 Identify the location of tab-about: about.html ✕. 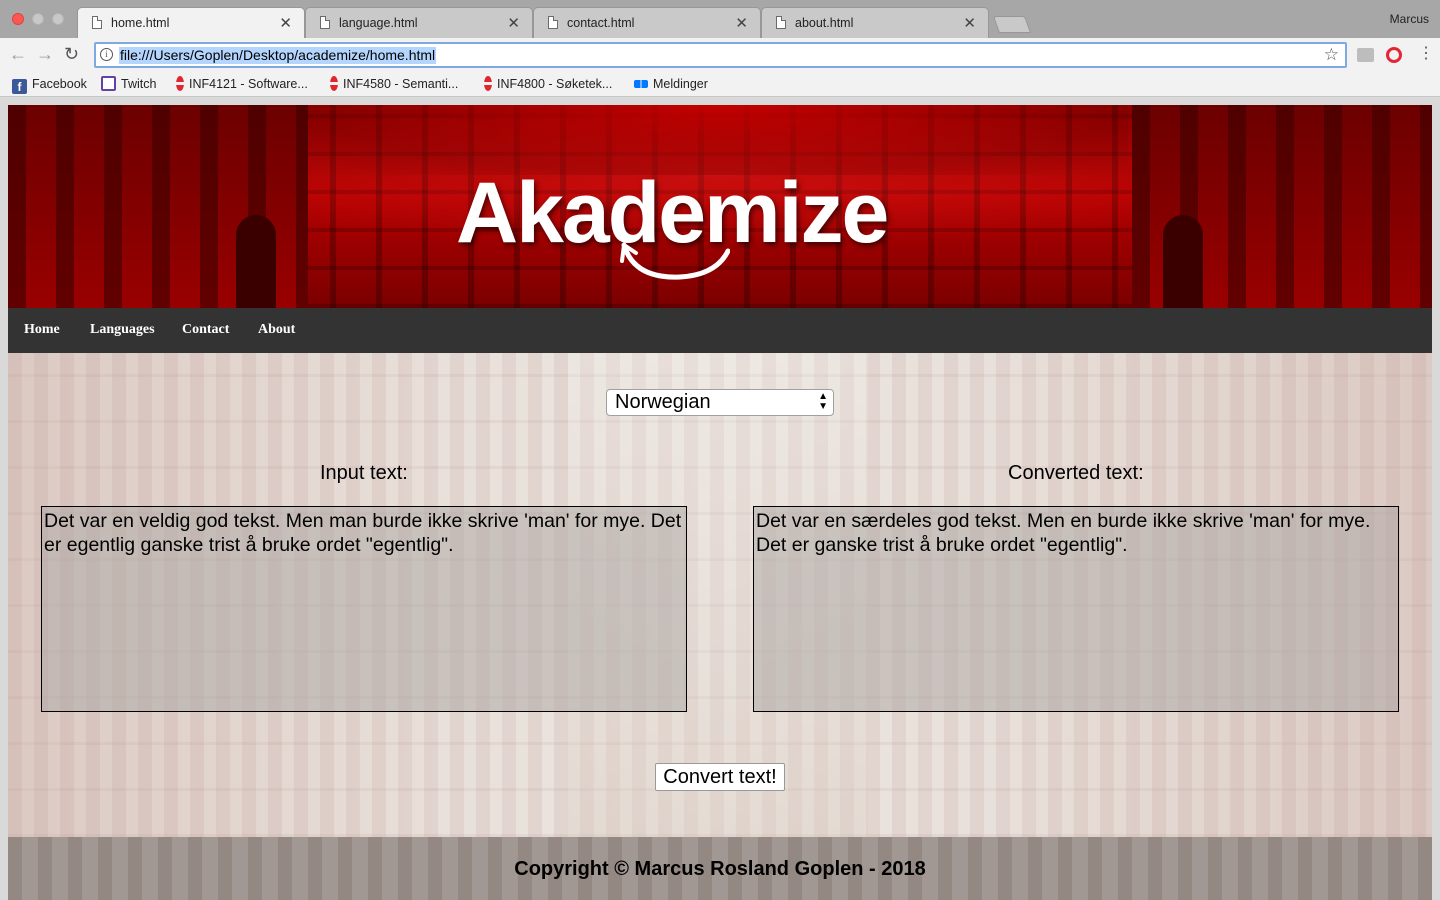
(875, 22).